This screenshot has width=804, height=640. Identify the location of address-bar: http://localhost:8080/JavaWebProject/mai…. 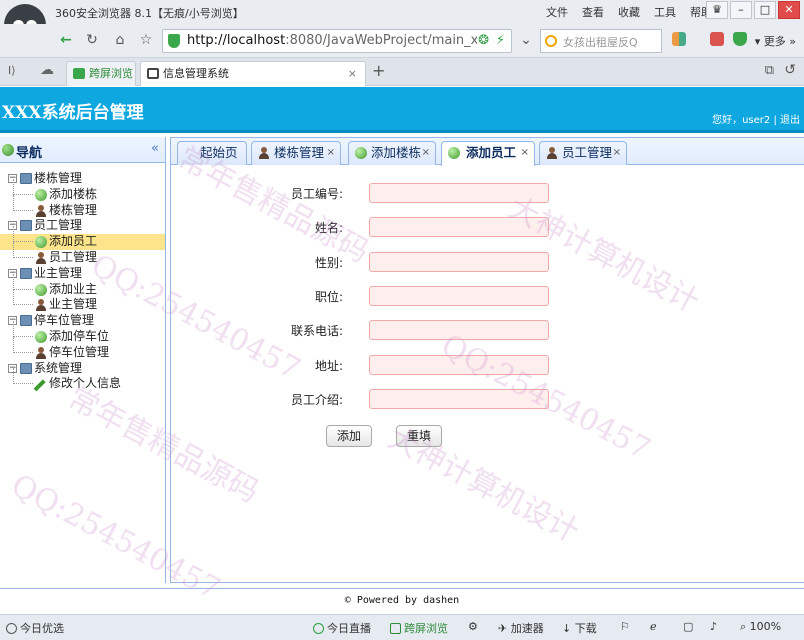
(337, 41).